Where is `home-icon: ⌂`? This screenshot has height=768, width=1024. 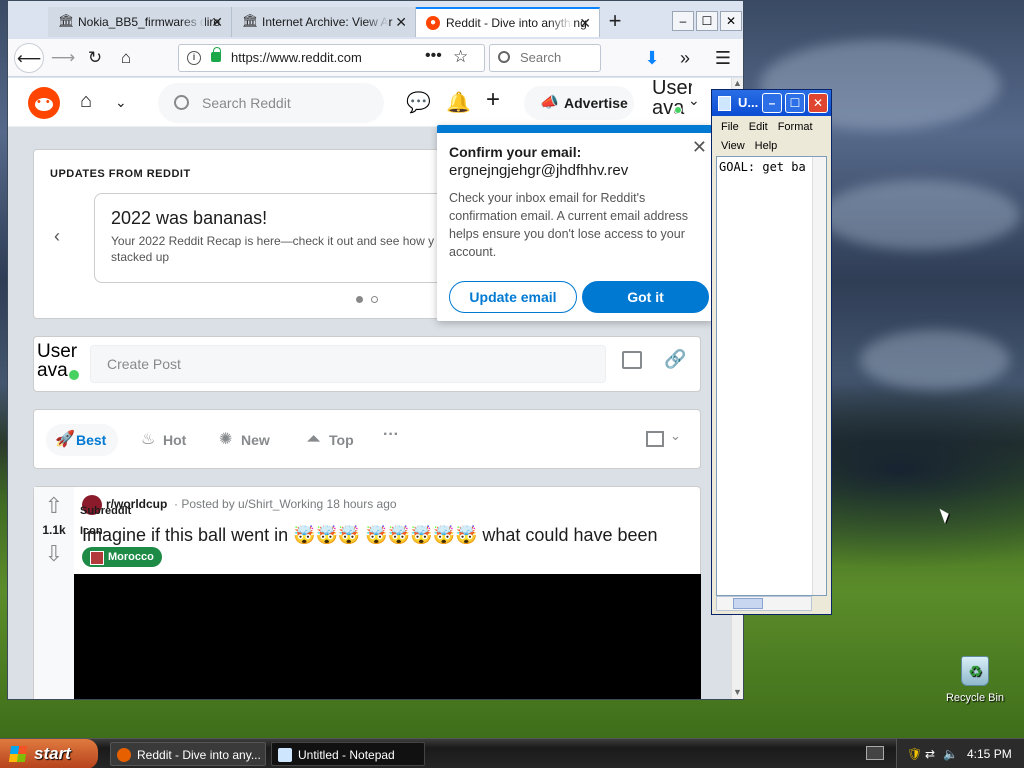 home-icon: ⌂ is located at coordinates (86, 101).